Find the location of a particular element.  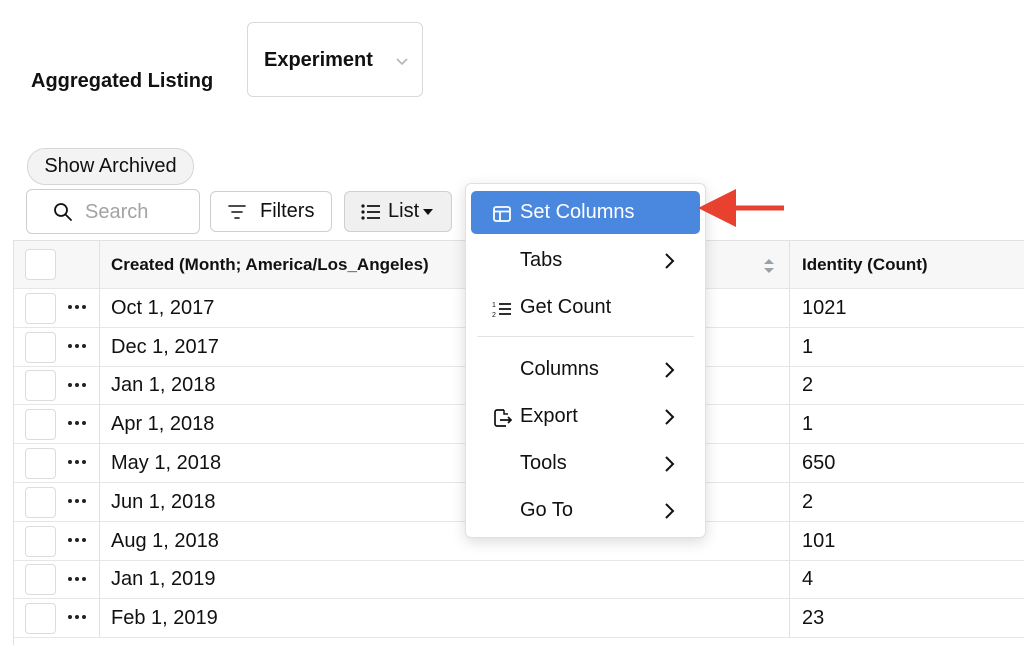

filters-label: Filters is located at coordinates (287, 211).